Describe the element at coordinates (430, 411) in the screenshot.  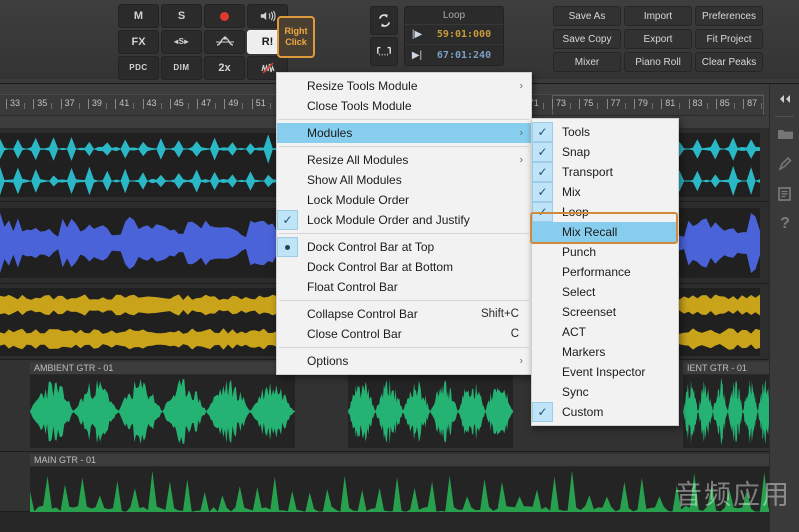
I see `clip-waveform` at that location.